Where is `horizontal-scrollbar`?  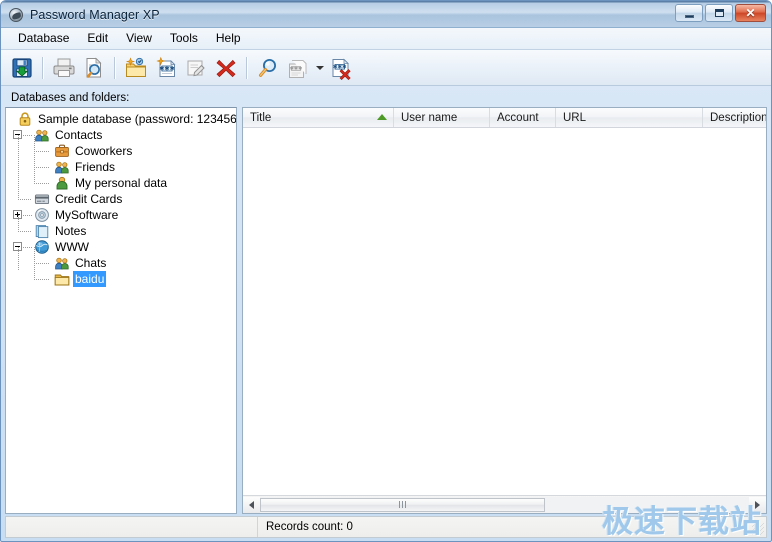
horizontal-scrollbar is located at coordinates (504, 504).